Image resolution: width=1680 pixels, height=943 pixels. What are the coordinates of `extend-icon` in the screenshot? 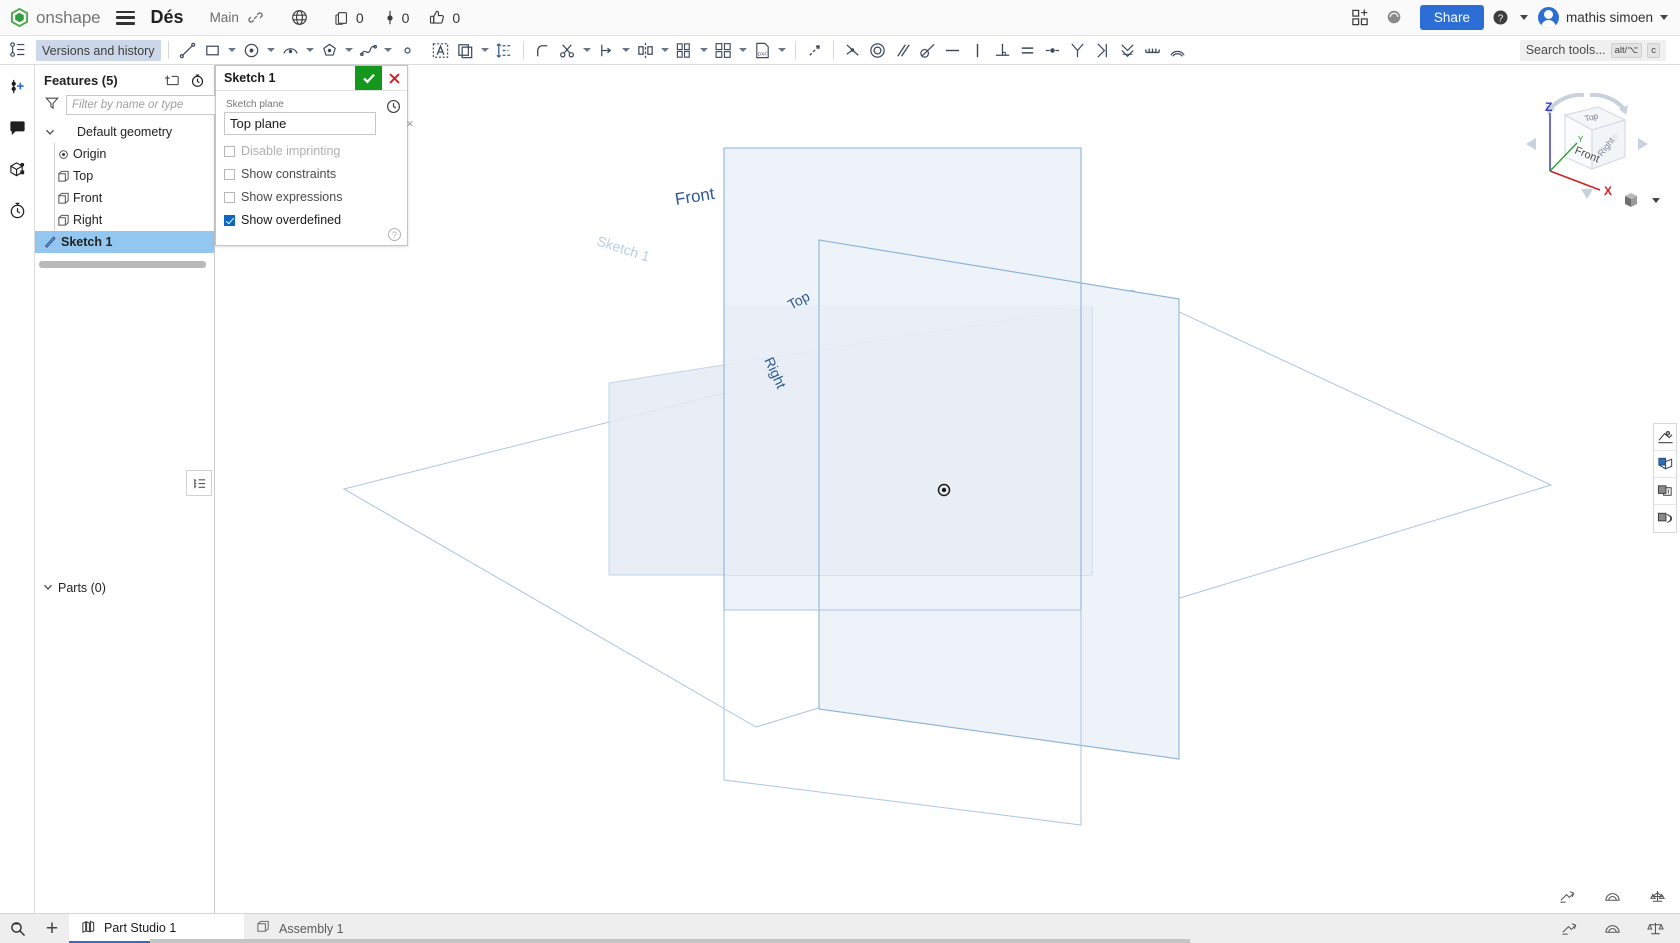 It's located at (606, 50).